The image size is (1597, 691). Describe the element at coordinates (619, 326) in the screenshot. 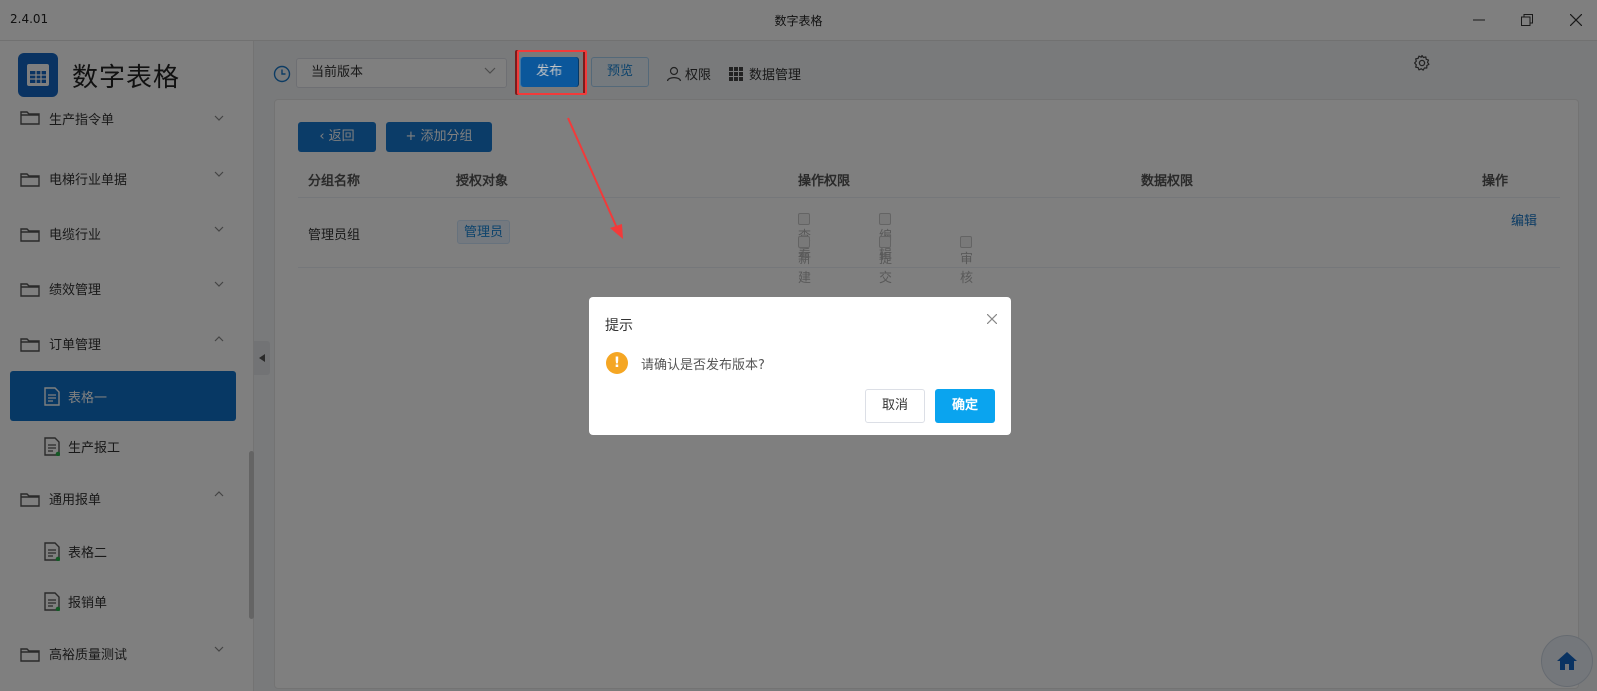

I see `dialog-title: 提示` at that location.